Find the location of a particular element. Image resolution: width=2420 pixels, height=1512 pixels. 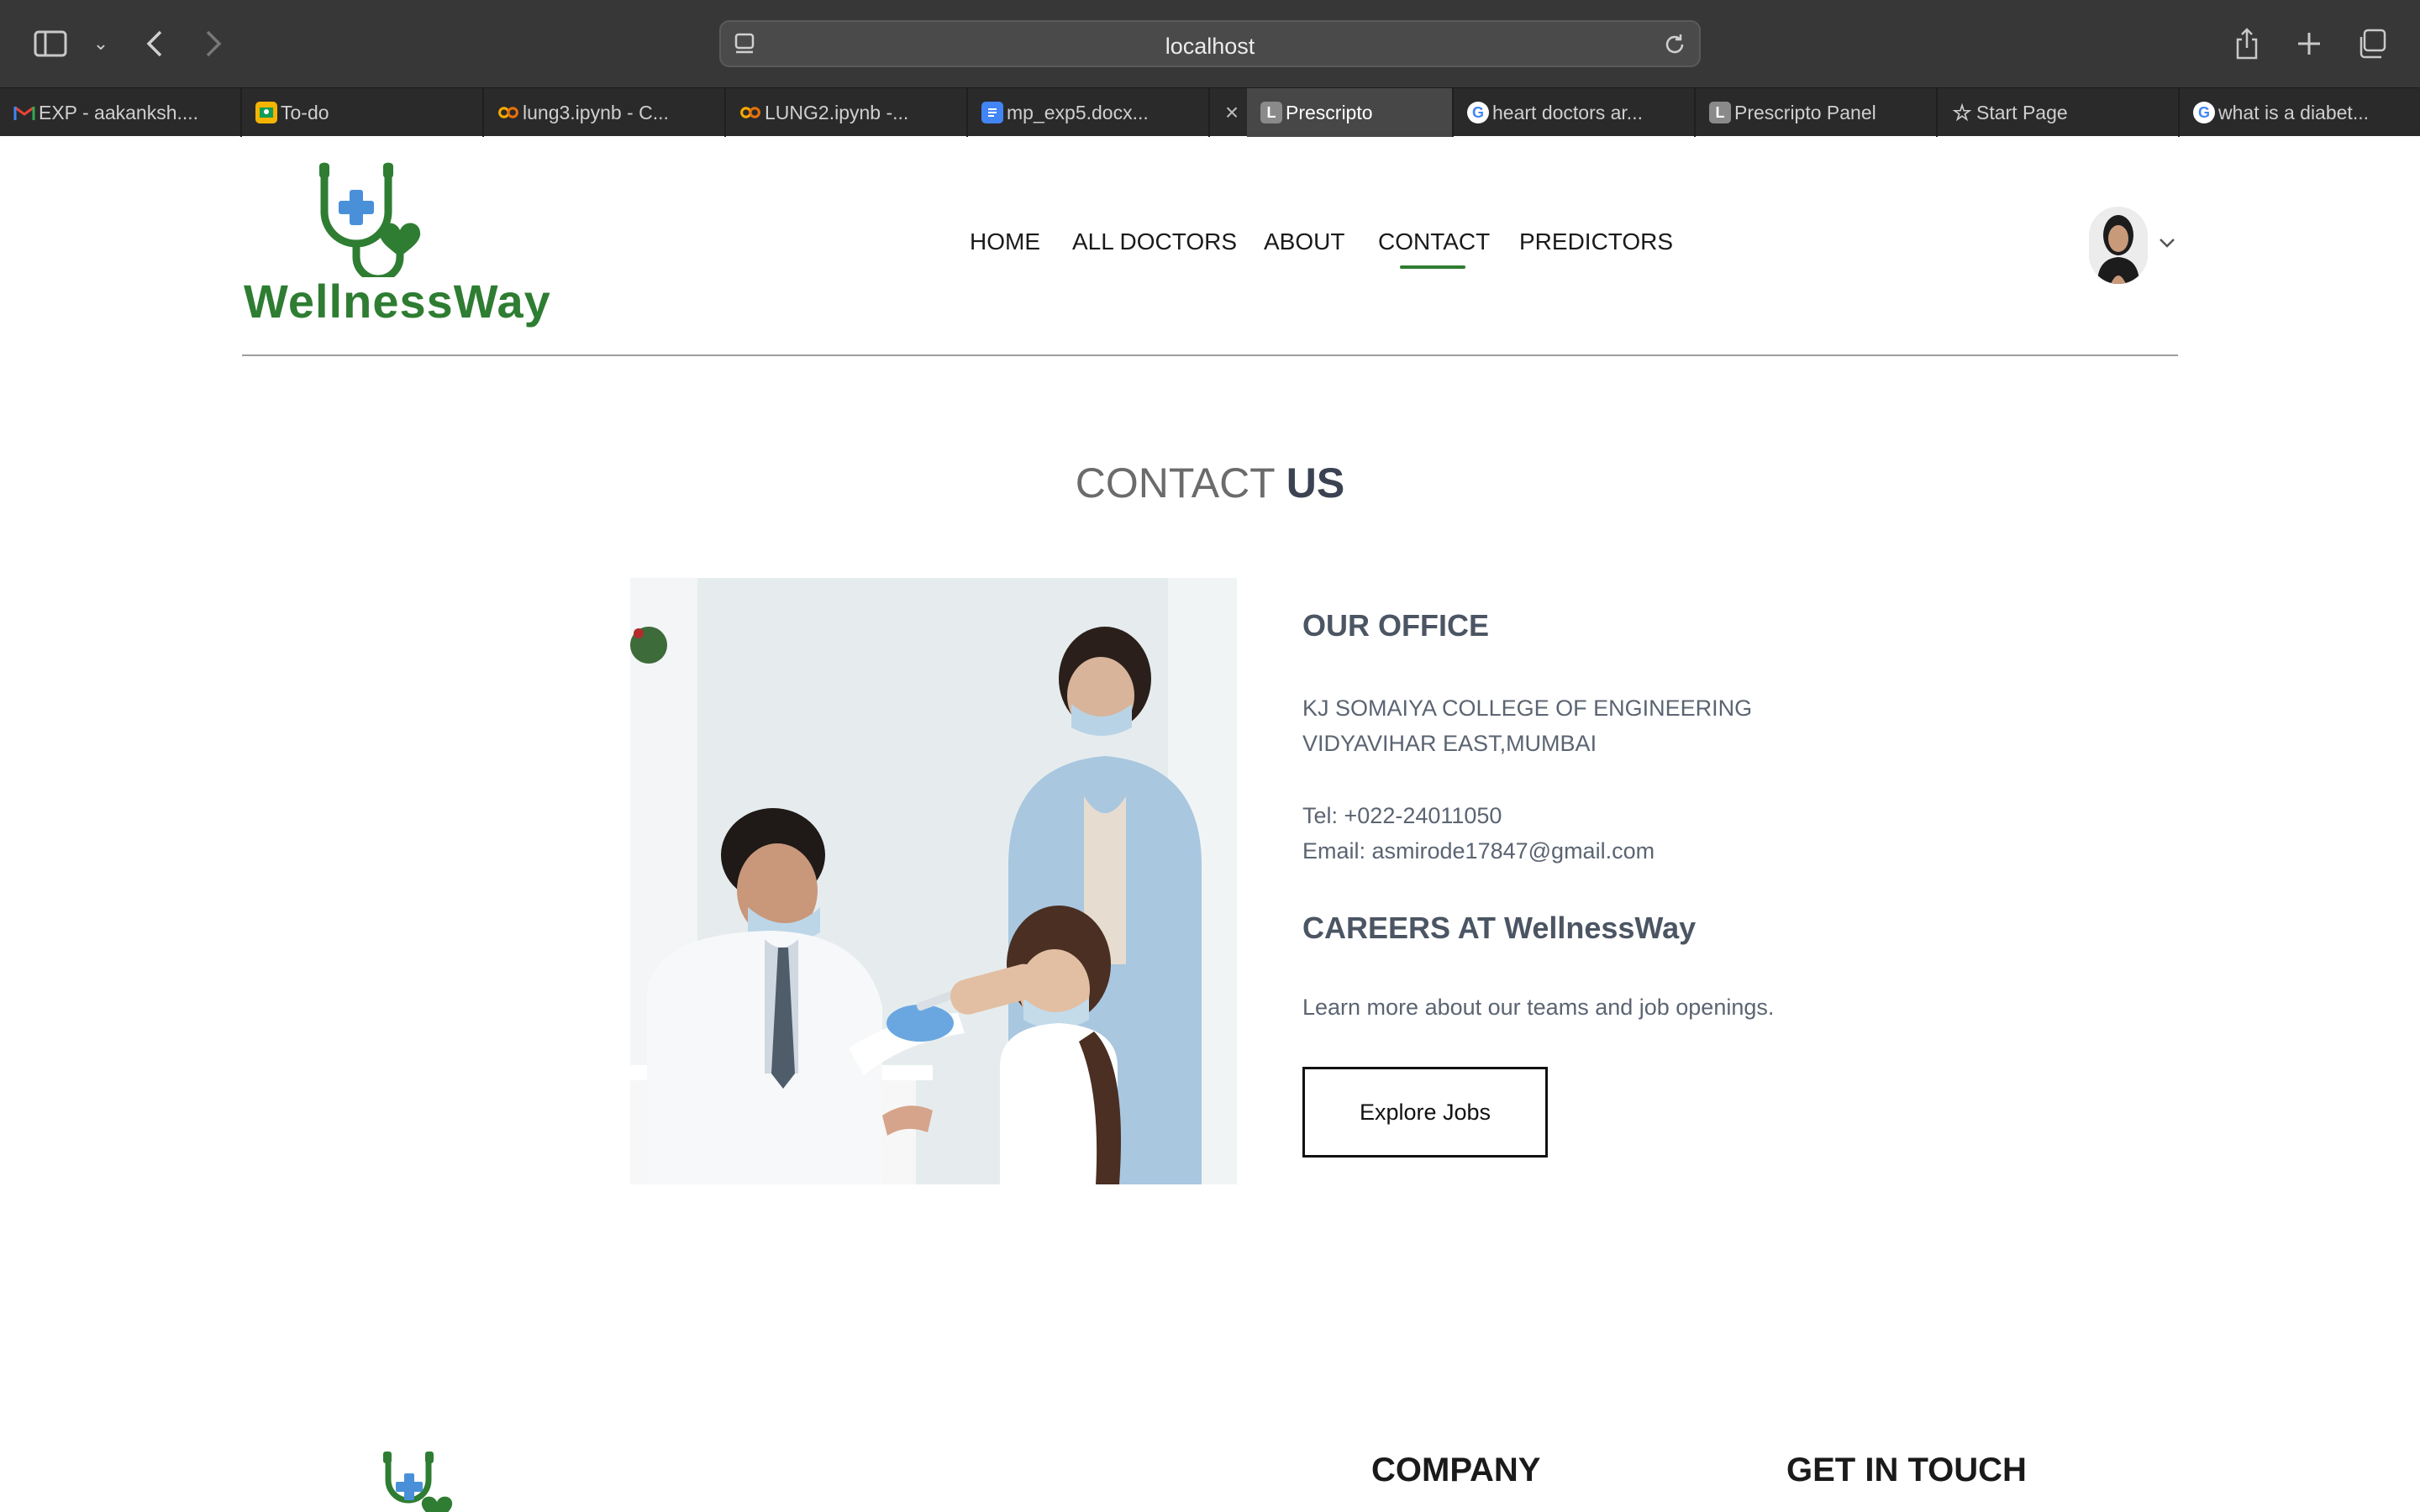

tab-label: To-do is located at coordinates (305, 112).